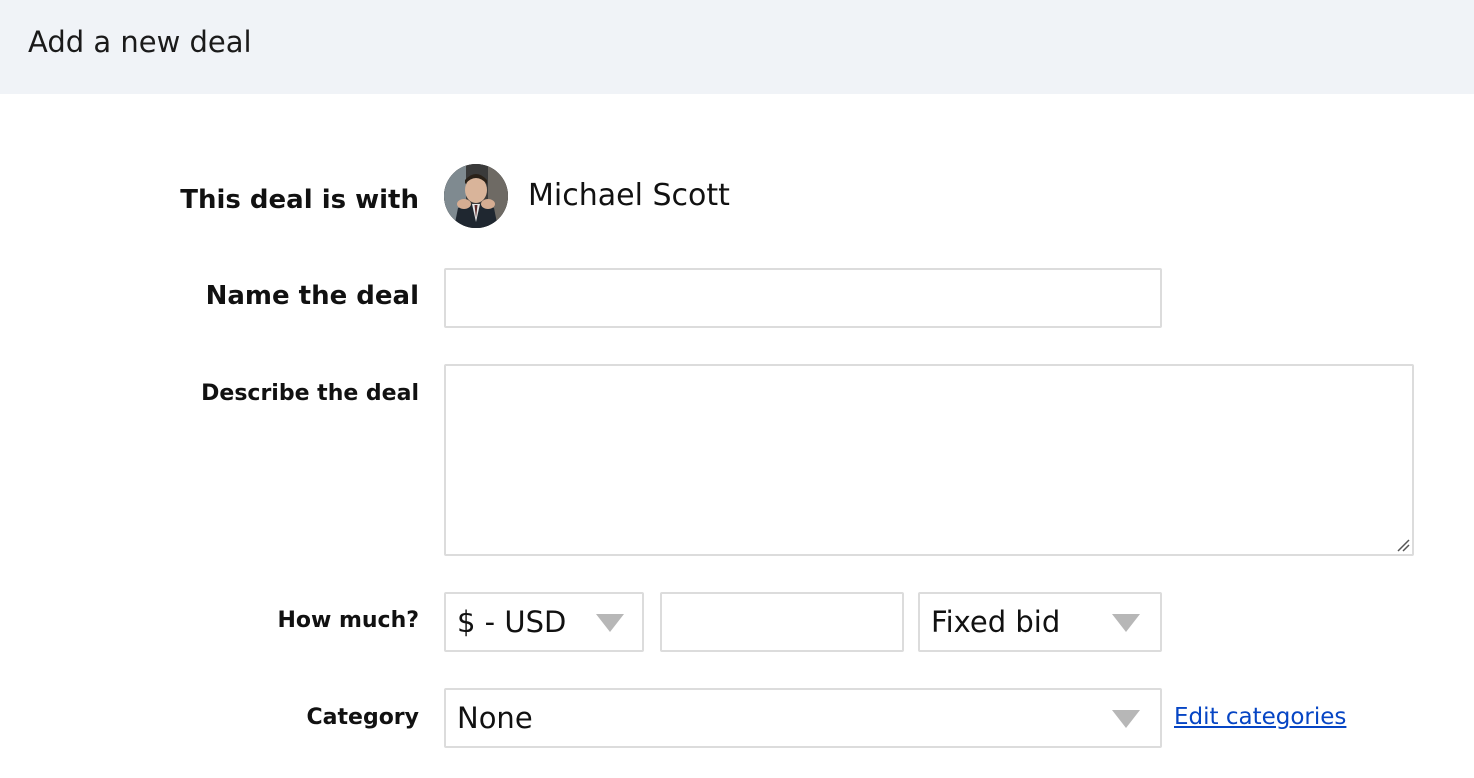 The height and width of the screenshot is (778, 1474). I want to click on contact-avatar, so click(476, 196).